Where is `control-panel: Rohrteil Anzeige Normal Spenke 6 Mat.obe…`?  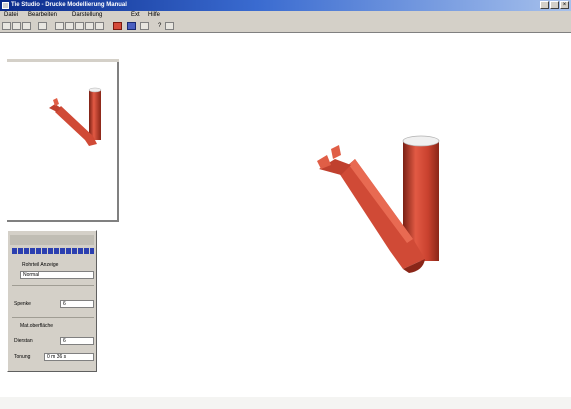
control-panel: Rohrteil Anzeige Normal Spenke 6 Mat.obe… is located at coordinates (52, 301).